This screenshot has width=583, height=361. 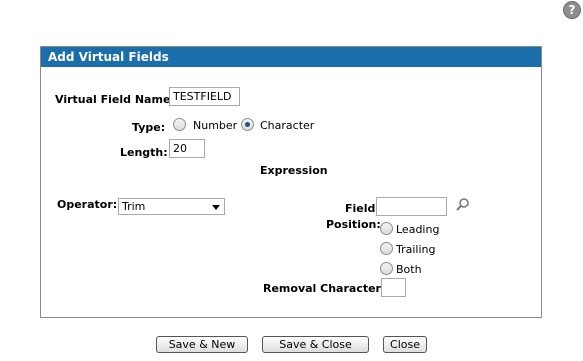 What do you see at coordinates (362, 208) in the screenshot?
I see `field-label: Field:` at bounding box center [362, 208].